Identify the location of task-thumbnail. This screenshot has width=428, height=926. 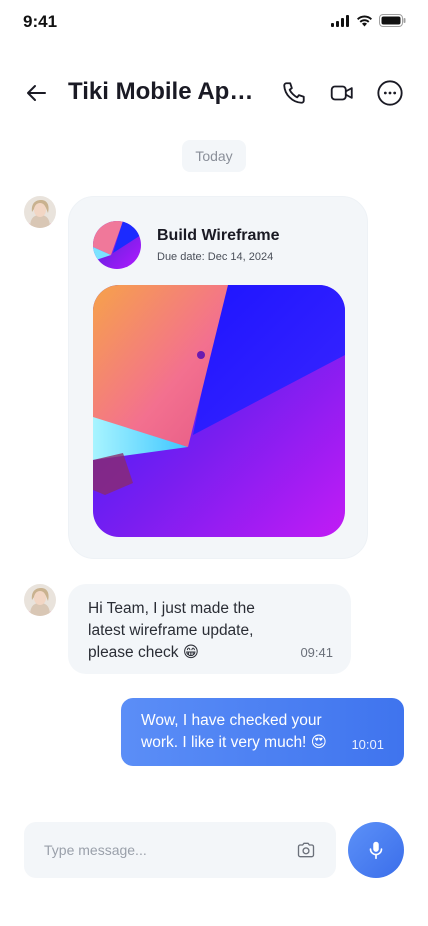
(117, 245).